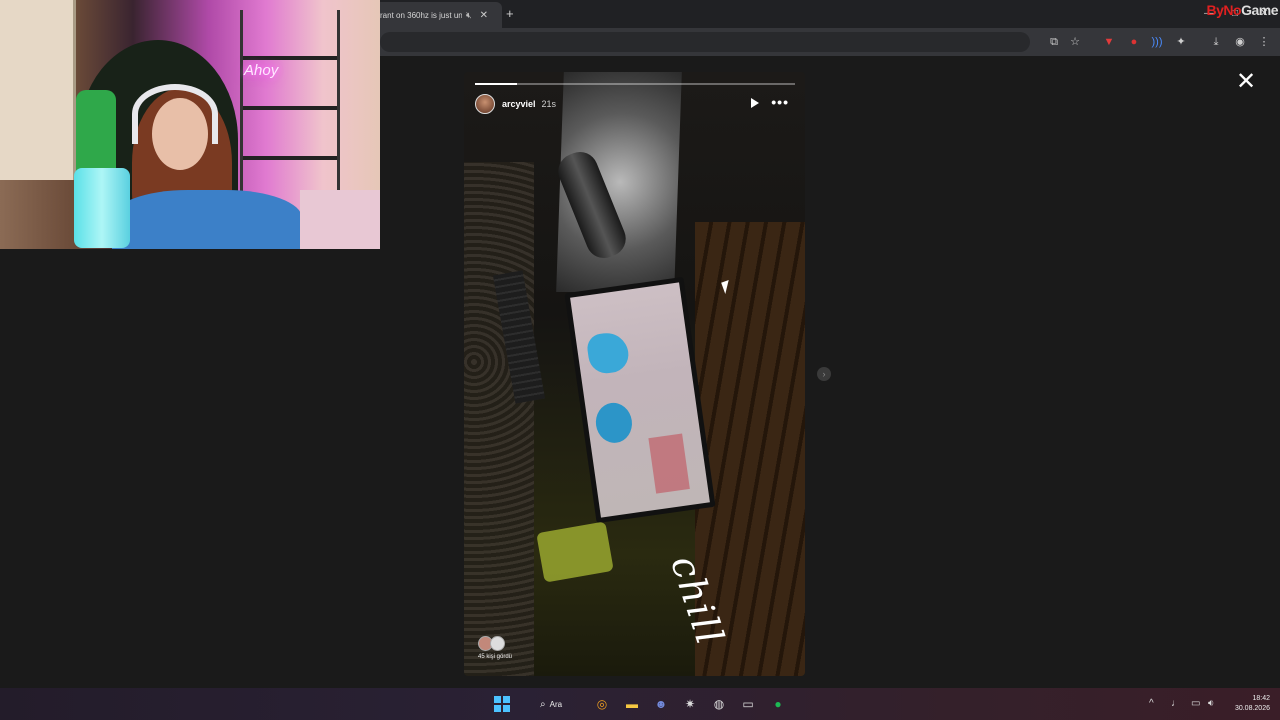 The width and height of the screenshot is (1280, 720). I want to click on story-progress-track, so click(635, 84).